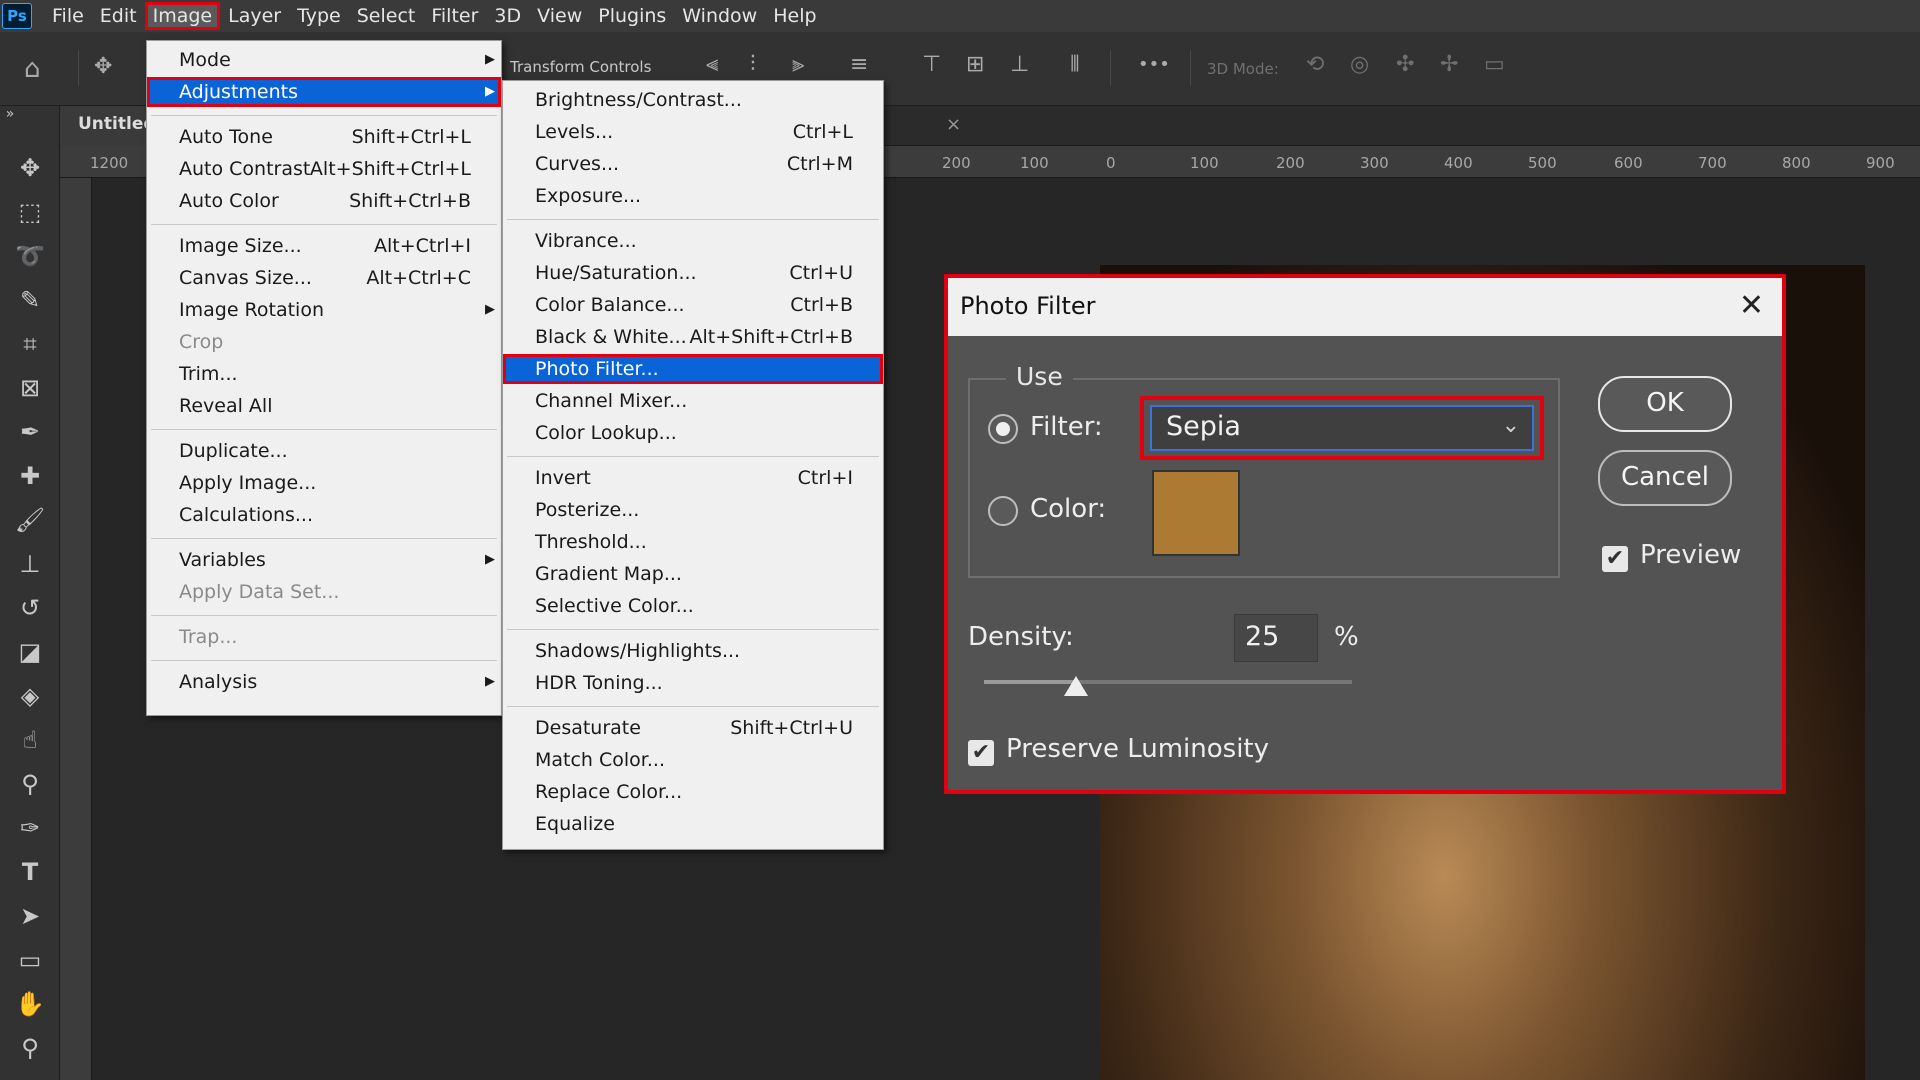 The height and width of the screenshot is (1080, 1920). Describe the element at coordinates (30, 872) in the screenshot. I see `type-tool-icon: T` at that location.